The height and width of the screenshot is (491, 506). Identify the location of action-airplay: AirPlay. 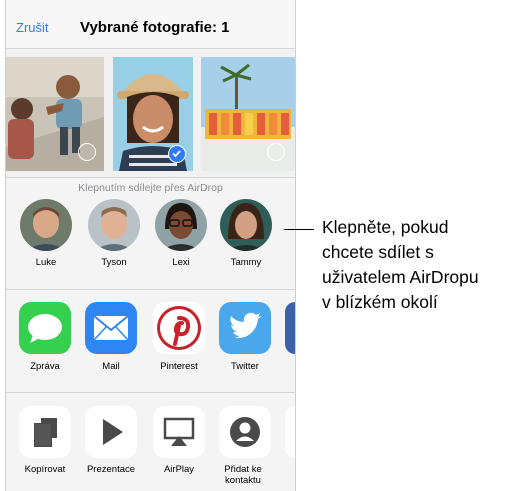
(179, 440).